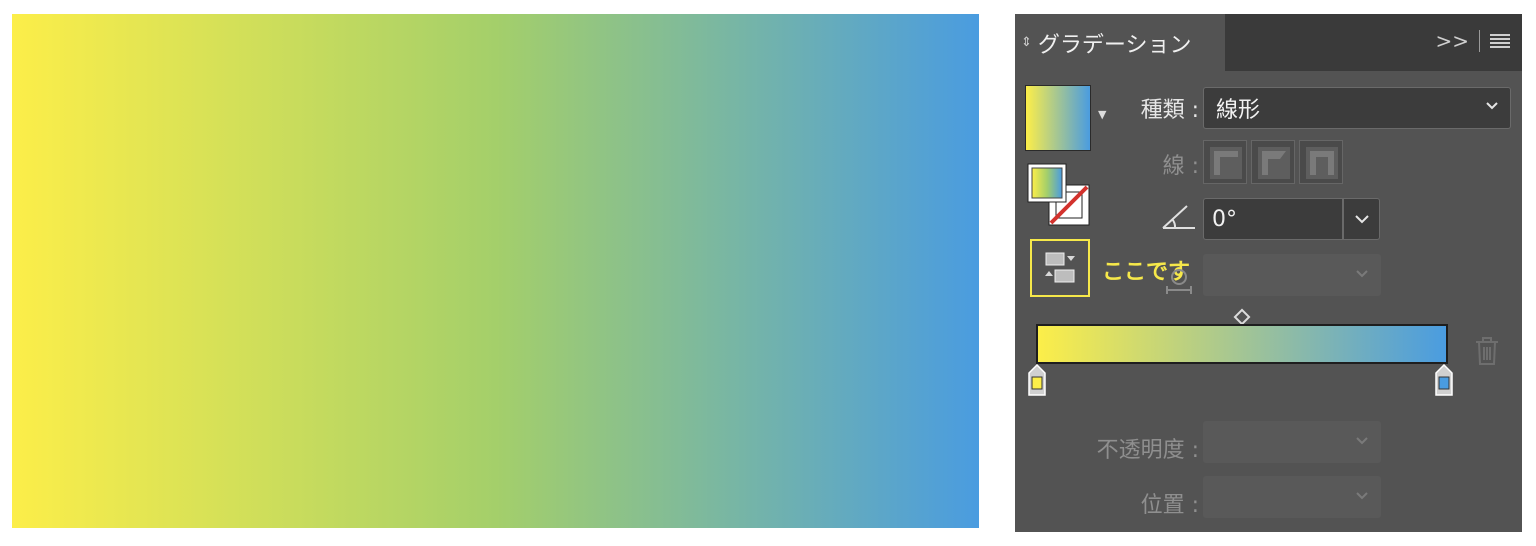 The width and height of the screenshot is (1536, 546). What do you see at coordinates (1238, 110) in the screenshot?
I see `type-value: 線形` at bounding box center [1238, 110].